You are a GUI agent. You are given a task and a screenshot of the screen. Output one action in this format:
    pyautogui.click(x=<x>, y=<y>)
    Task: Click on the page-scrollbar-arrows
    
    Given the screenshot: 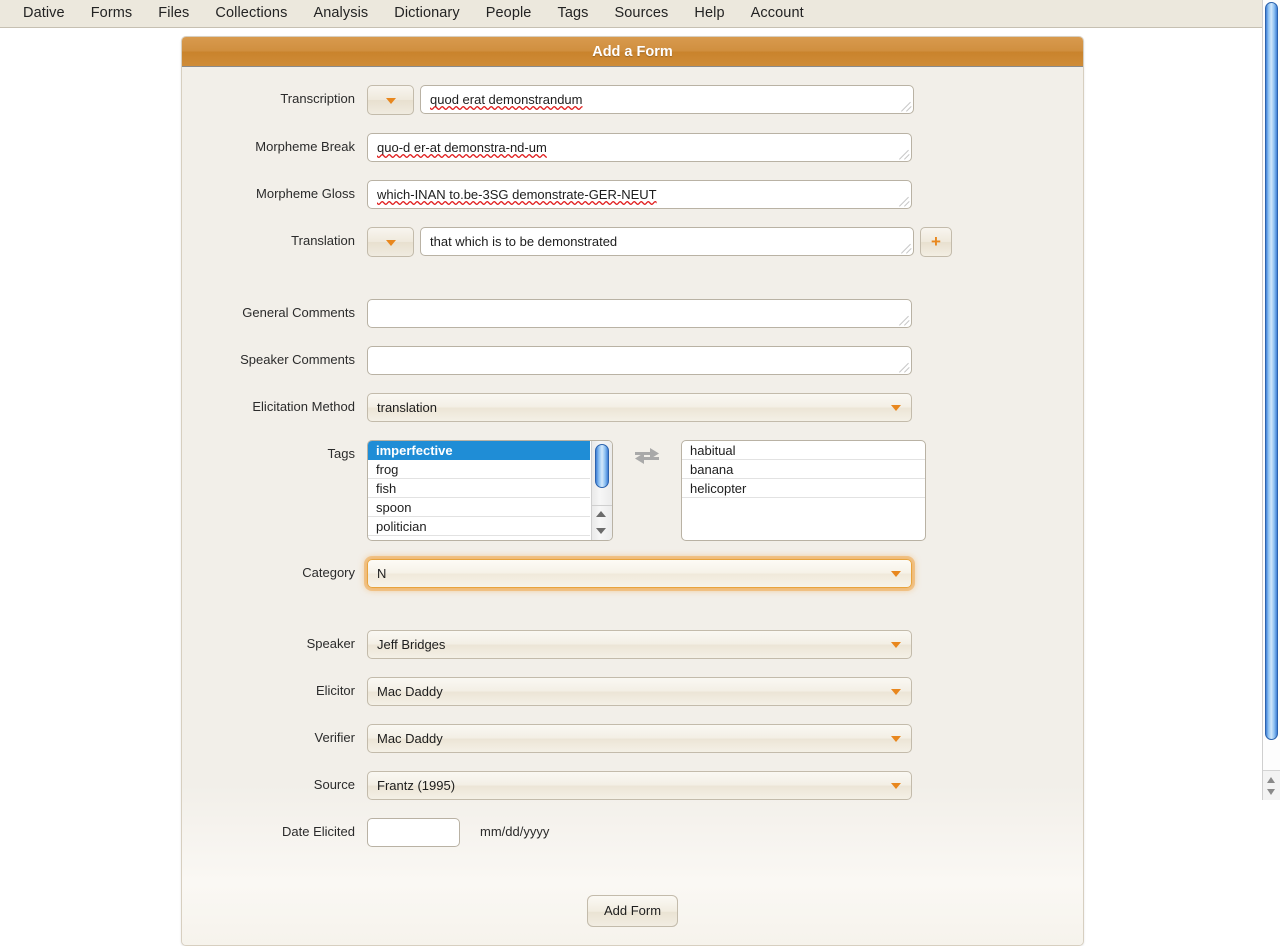 What is the action you would take?
    pyautogui.click(x=1271, y=785)
    